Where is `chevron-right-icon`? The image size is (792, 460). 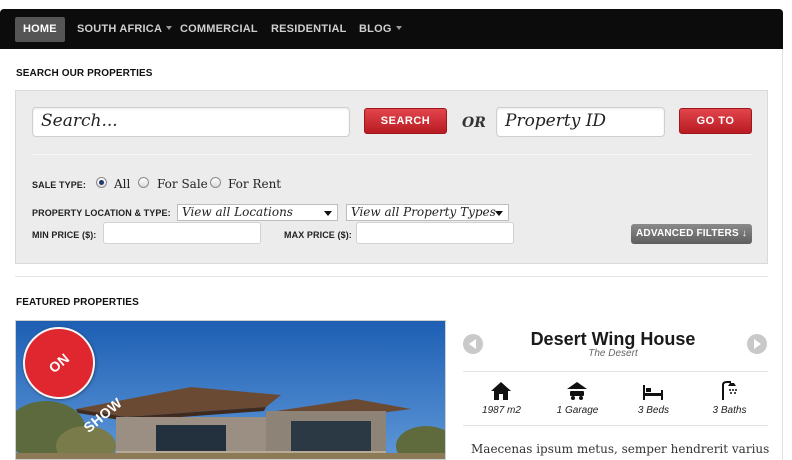
chevron-right-icon is located at coordinates (757, 344).